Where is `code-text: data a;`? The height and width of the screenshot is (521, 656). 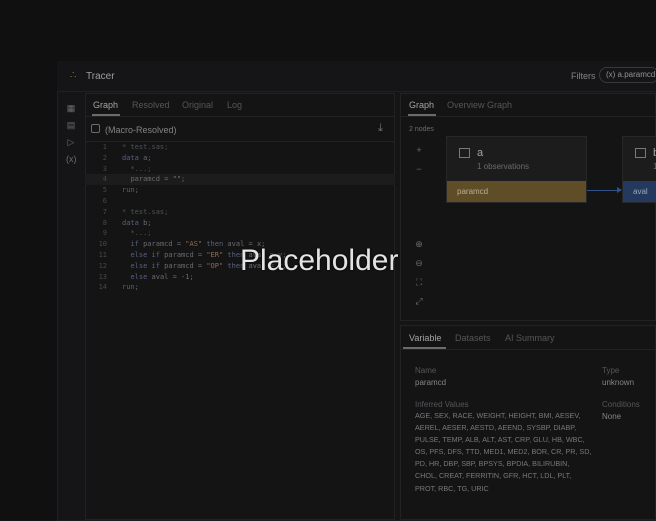
code-text: data a; is located at coordinates (137, 157).